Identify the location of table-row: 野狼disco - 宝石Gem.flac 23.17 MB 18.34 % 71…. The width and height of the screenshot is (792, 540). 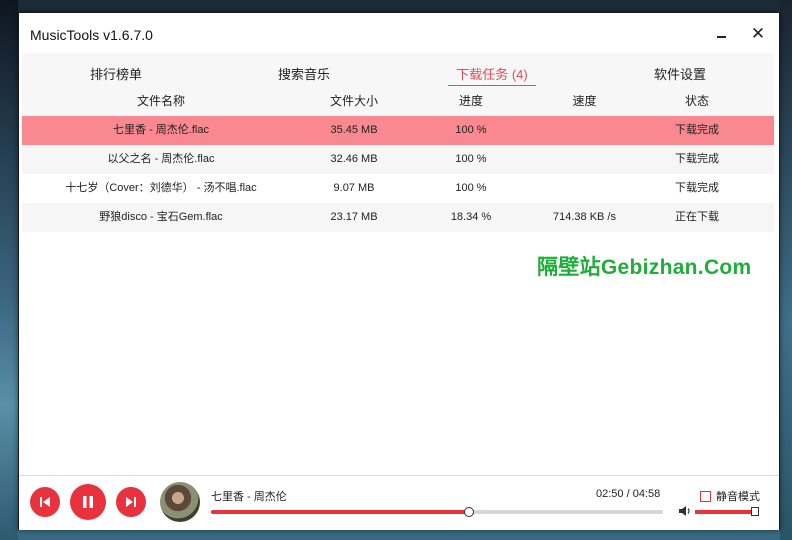
(398, 217).